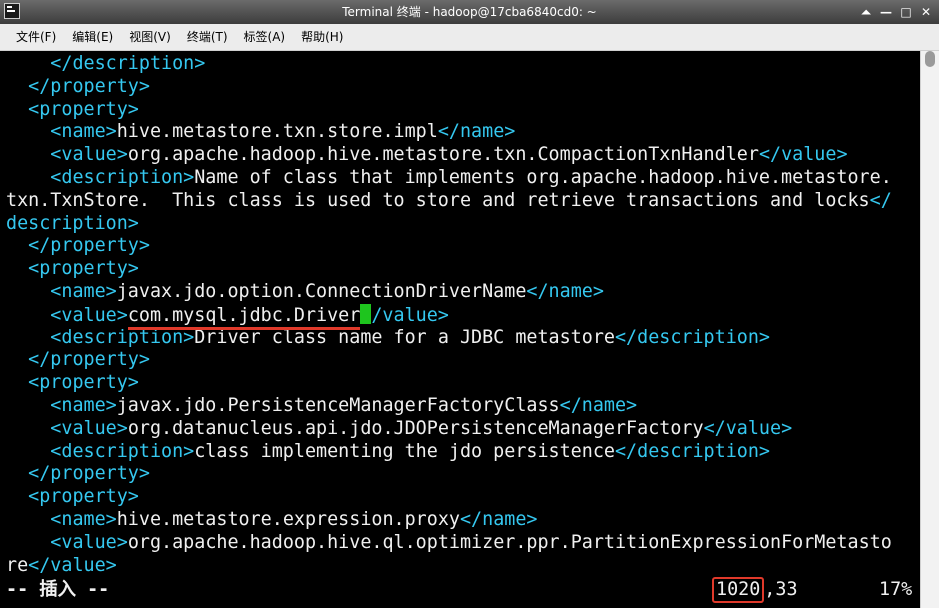 The height and width of the screenshot is (608, 939). Describe the element at coordinates (150, 37) in the screenshot. I see `menu-view: 视图(V)` at that location.